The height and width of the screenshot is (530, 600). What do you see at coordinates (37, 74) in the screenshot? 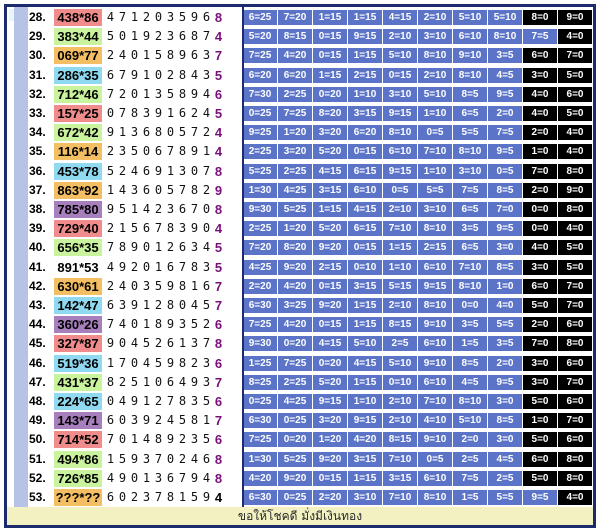
I see `row-number: 31.` at bounding box center [37, 74].